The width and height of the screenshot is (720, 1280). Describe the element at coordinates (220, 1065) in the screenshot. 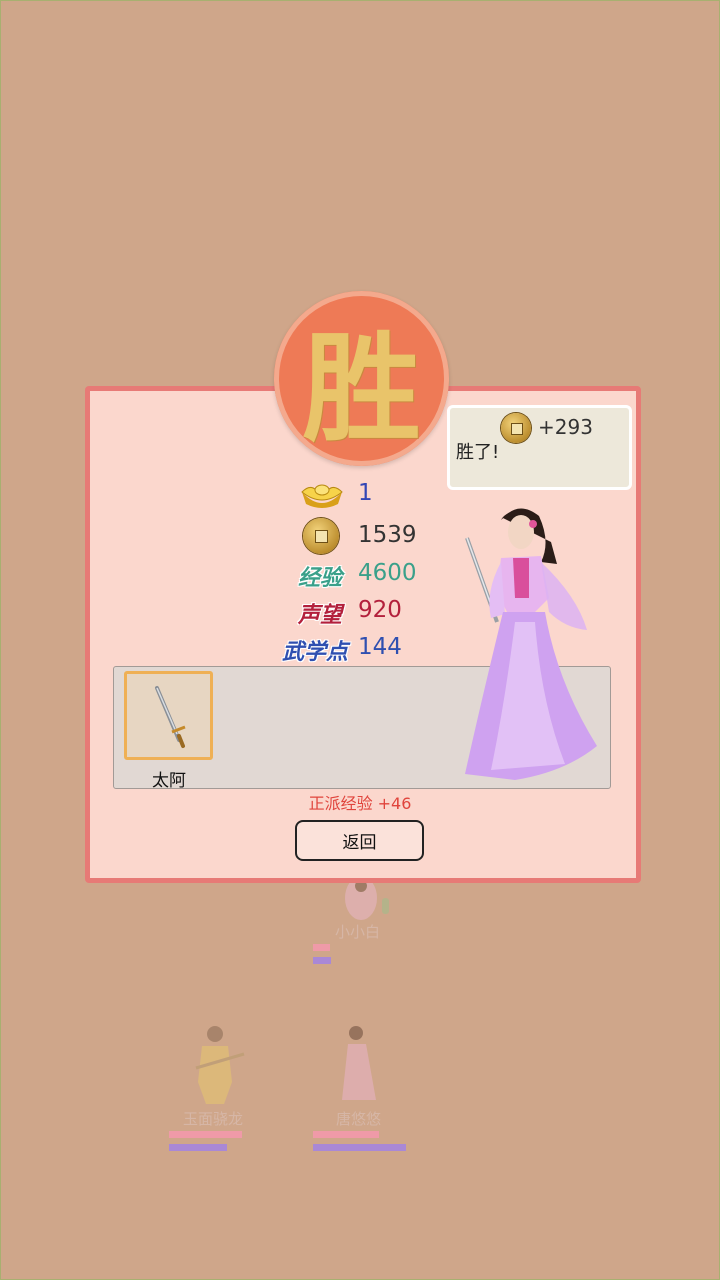

I see `ally-sprite-yumianxiaolong` at that location.